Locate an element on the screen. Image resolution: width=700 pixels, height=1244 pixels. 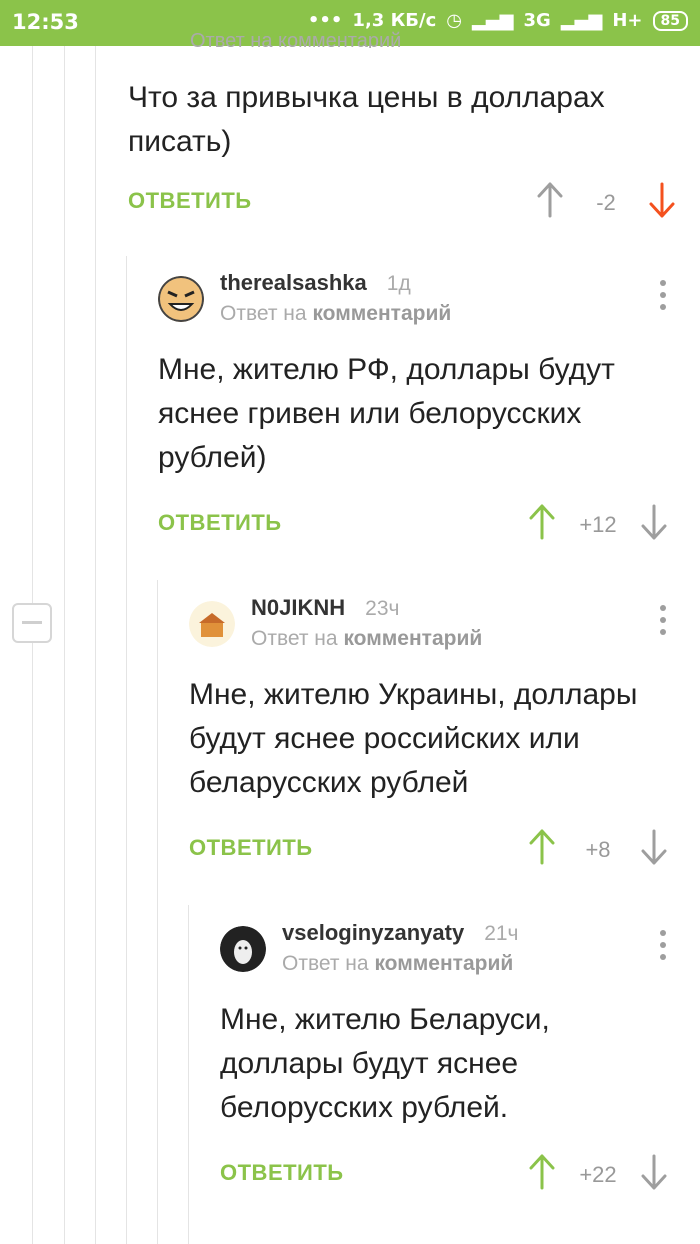
comment-header: N0JIKNH 23ч Ответ на комментарий is located at coordinates (428, 625).